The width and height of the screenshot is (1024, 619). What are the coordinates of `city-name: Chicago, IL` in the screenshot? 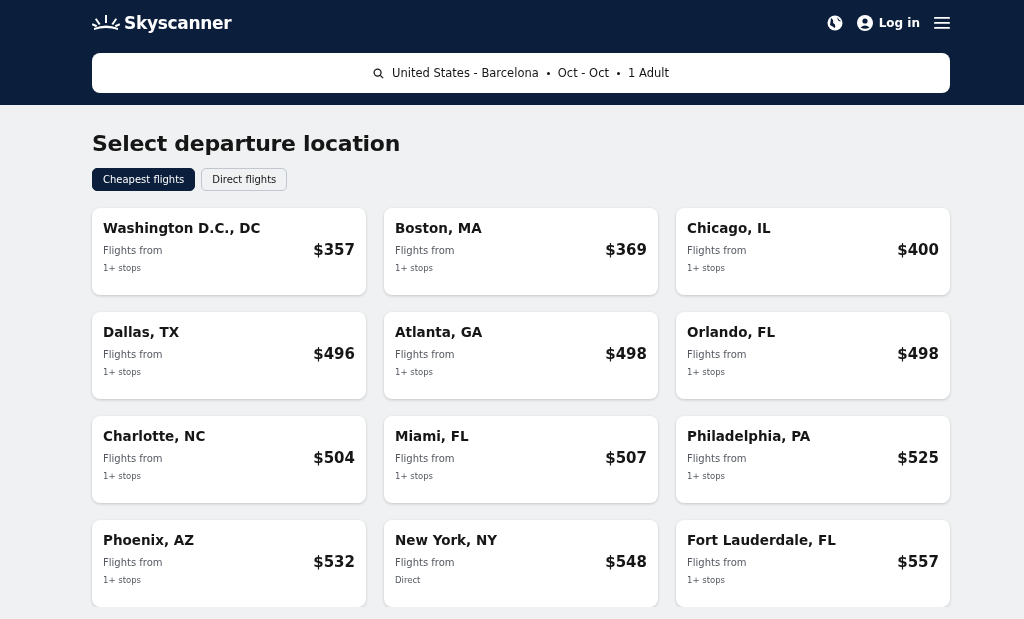 It's located at (729, 228).